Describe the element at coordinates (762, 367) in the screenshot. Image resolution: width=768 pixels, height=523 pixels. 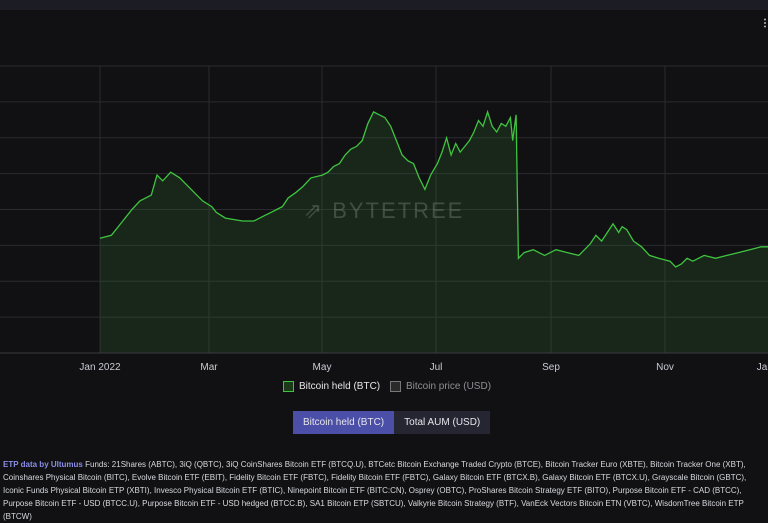
I see `x-tick-label: Ja` at that location.